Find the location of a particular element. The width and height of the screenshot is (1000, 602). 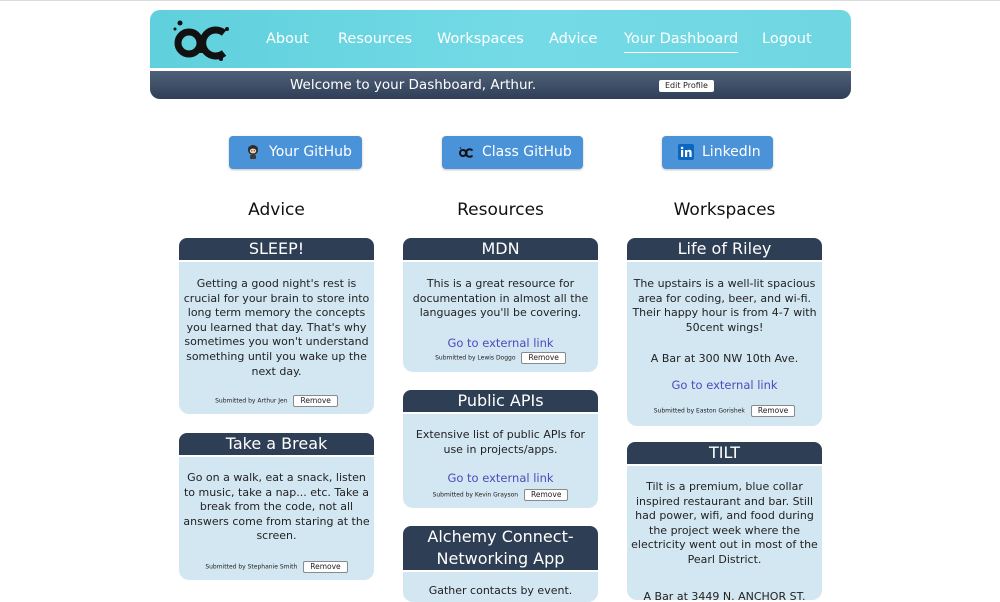

linkedin-button: LinkedIn is located at coordinates (717, 152).